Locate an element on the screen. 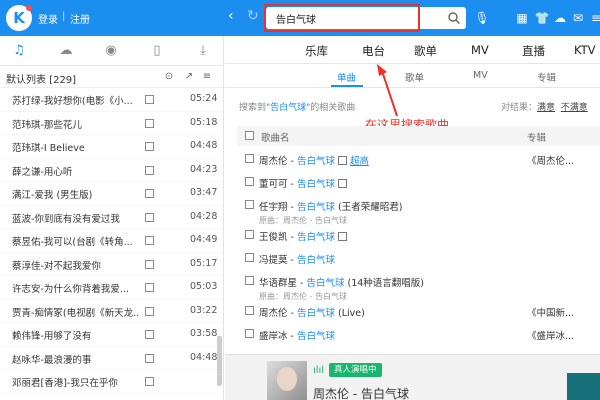 This screenshot has width=600, height=400. table-row: 王俊凯 - 告白气球 is located at coordinates (418, 235).